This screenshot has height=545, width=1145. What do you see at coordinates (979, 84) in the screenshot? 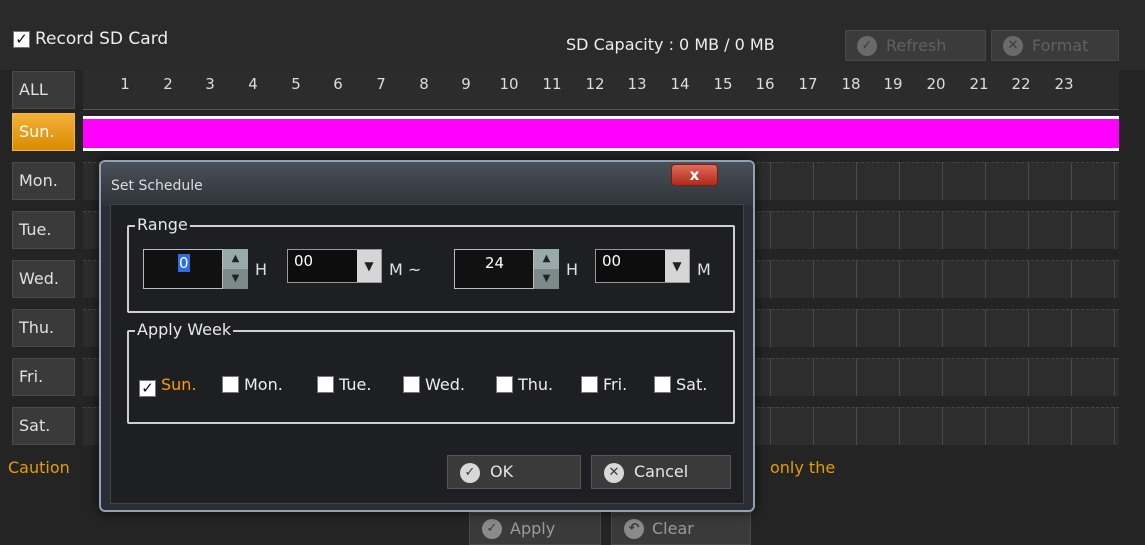
I see `hour-label: 21` at bounding box center [979, 84].